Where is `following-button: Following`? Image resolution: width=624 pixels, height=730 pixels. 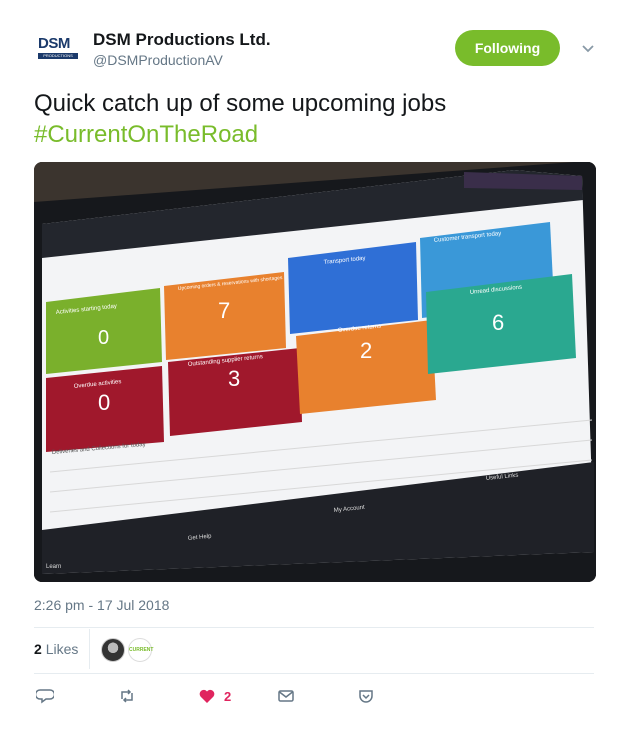 following-button: Following is located at coordinates (507, 48).